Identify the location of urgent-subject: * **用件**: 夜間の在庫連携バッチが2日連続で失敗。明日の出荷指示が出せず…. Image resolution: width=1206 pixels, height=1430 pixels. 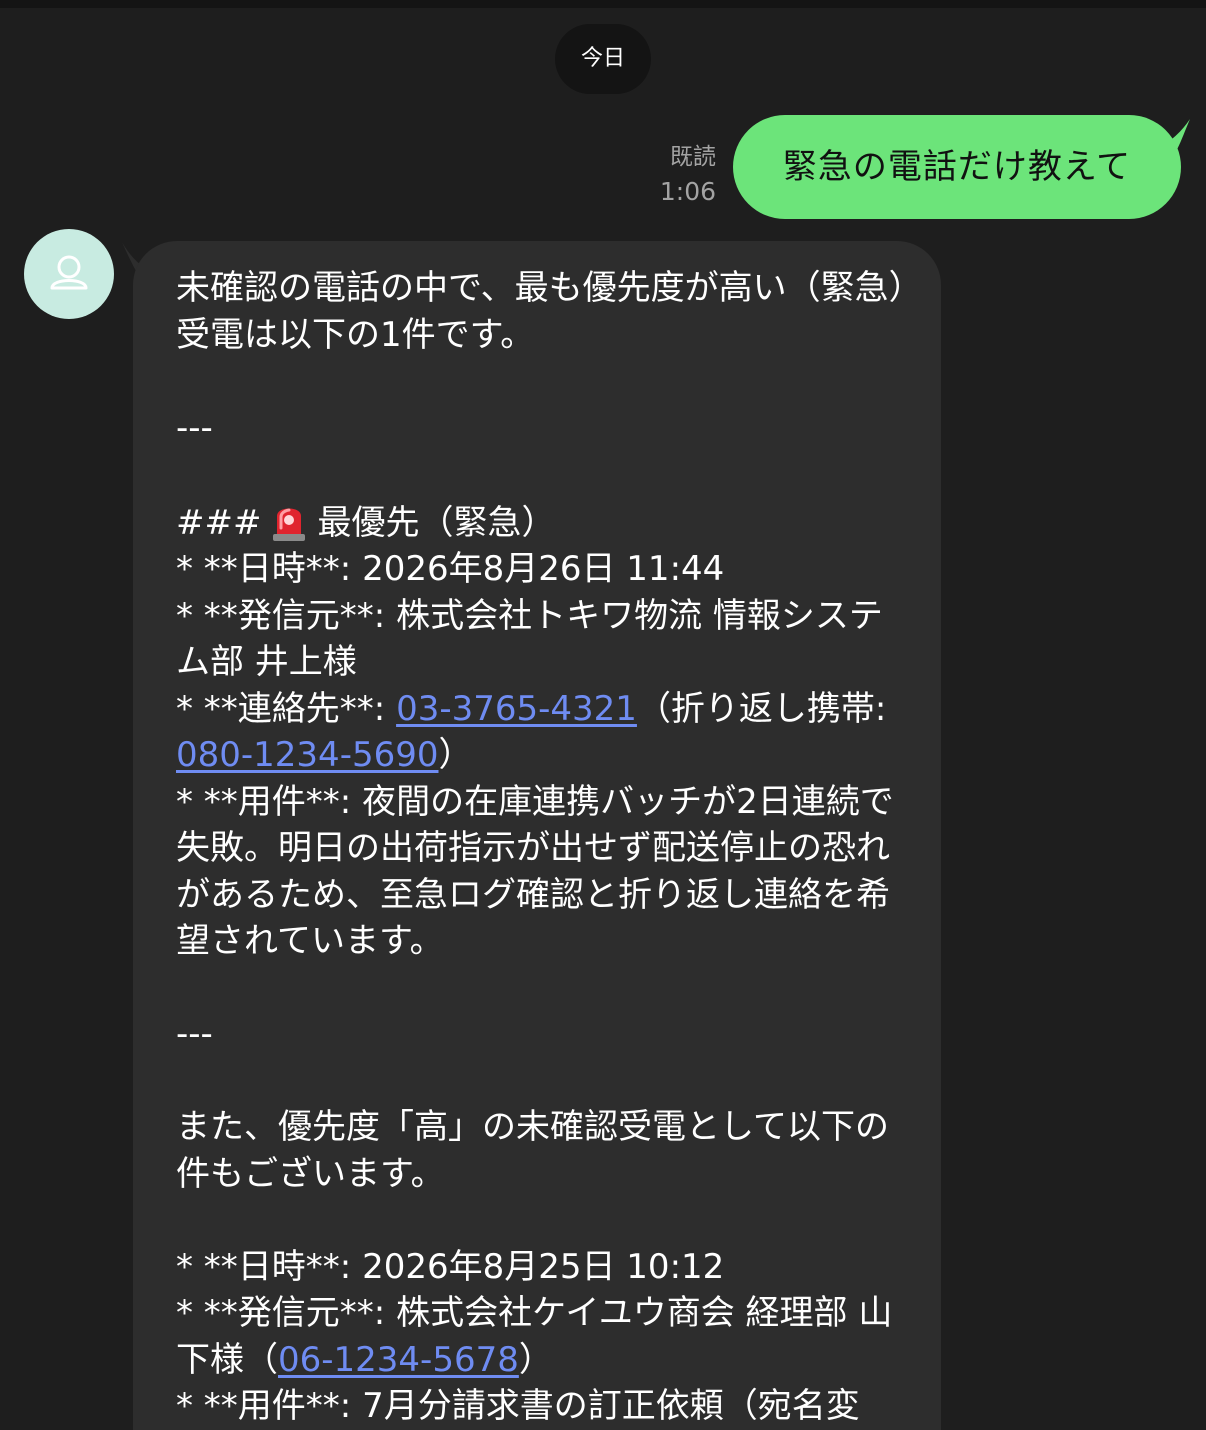
(535, 871).